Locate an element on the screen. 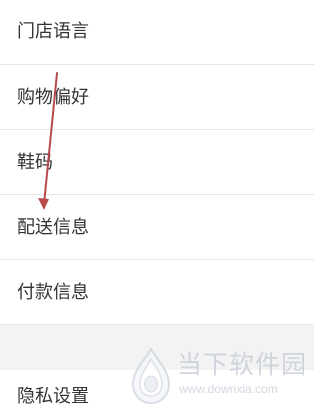  settings-item-label: 付款信息 is located at coordinates (53, 292).